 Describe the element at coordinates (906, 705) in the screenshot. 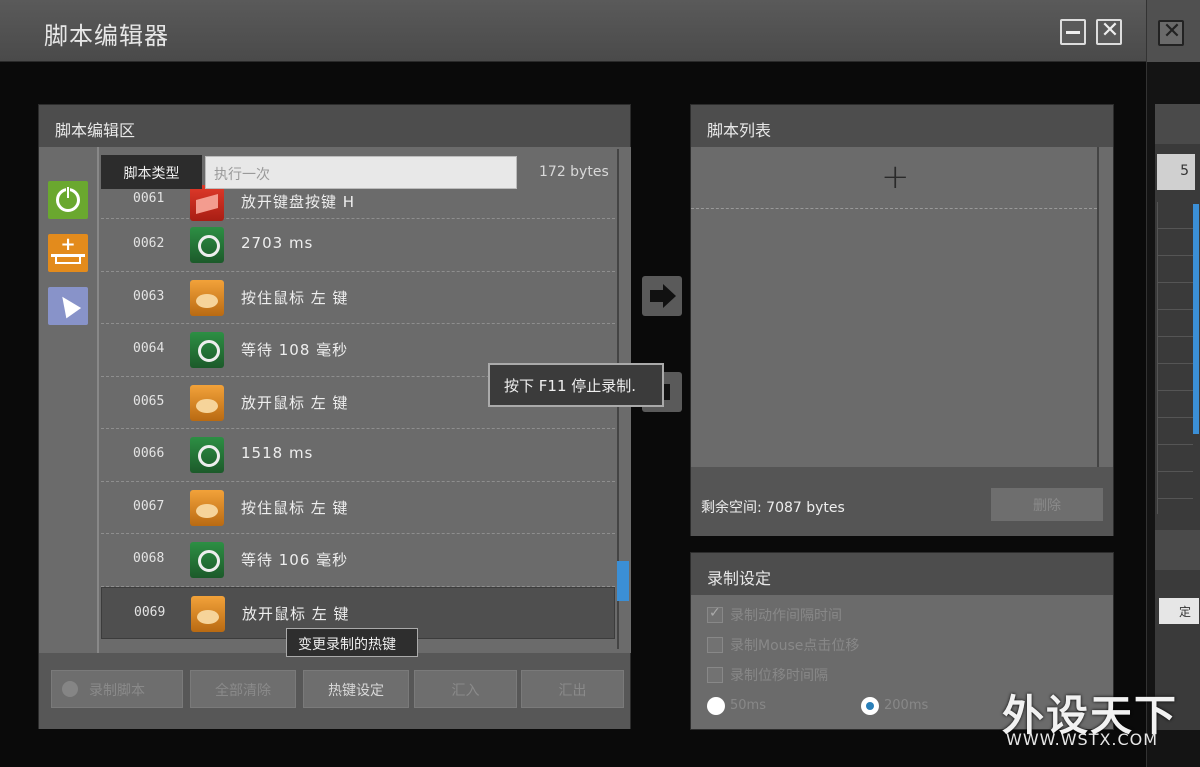

I see `radio-label: 200ms` at that location.